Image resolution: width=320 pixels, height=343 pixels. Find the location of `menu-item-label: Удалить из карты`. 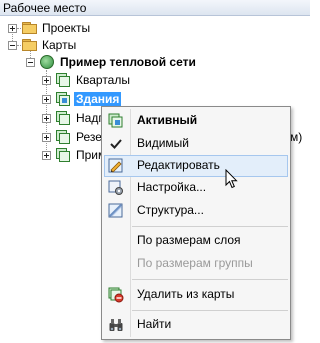

menu-item-label: Удалить из карты is located at coordinates (186, 294).